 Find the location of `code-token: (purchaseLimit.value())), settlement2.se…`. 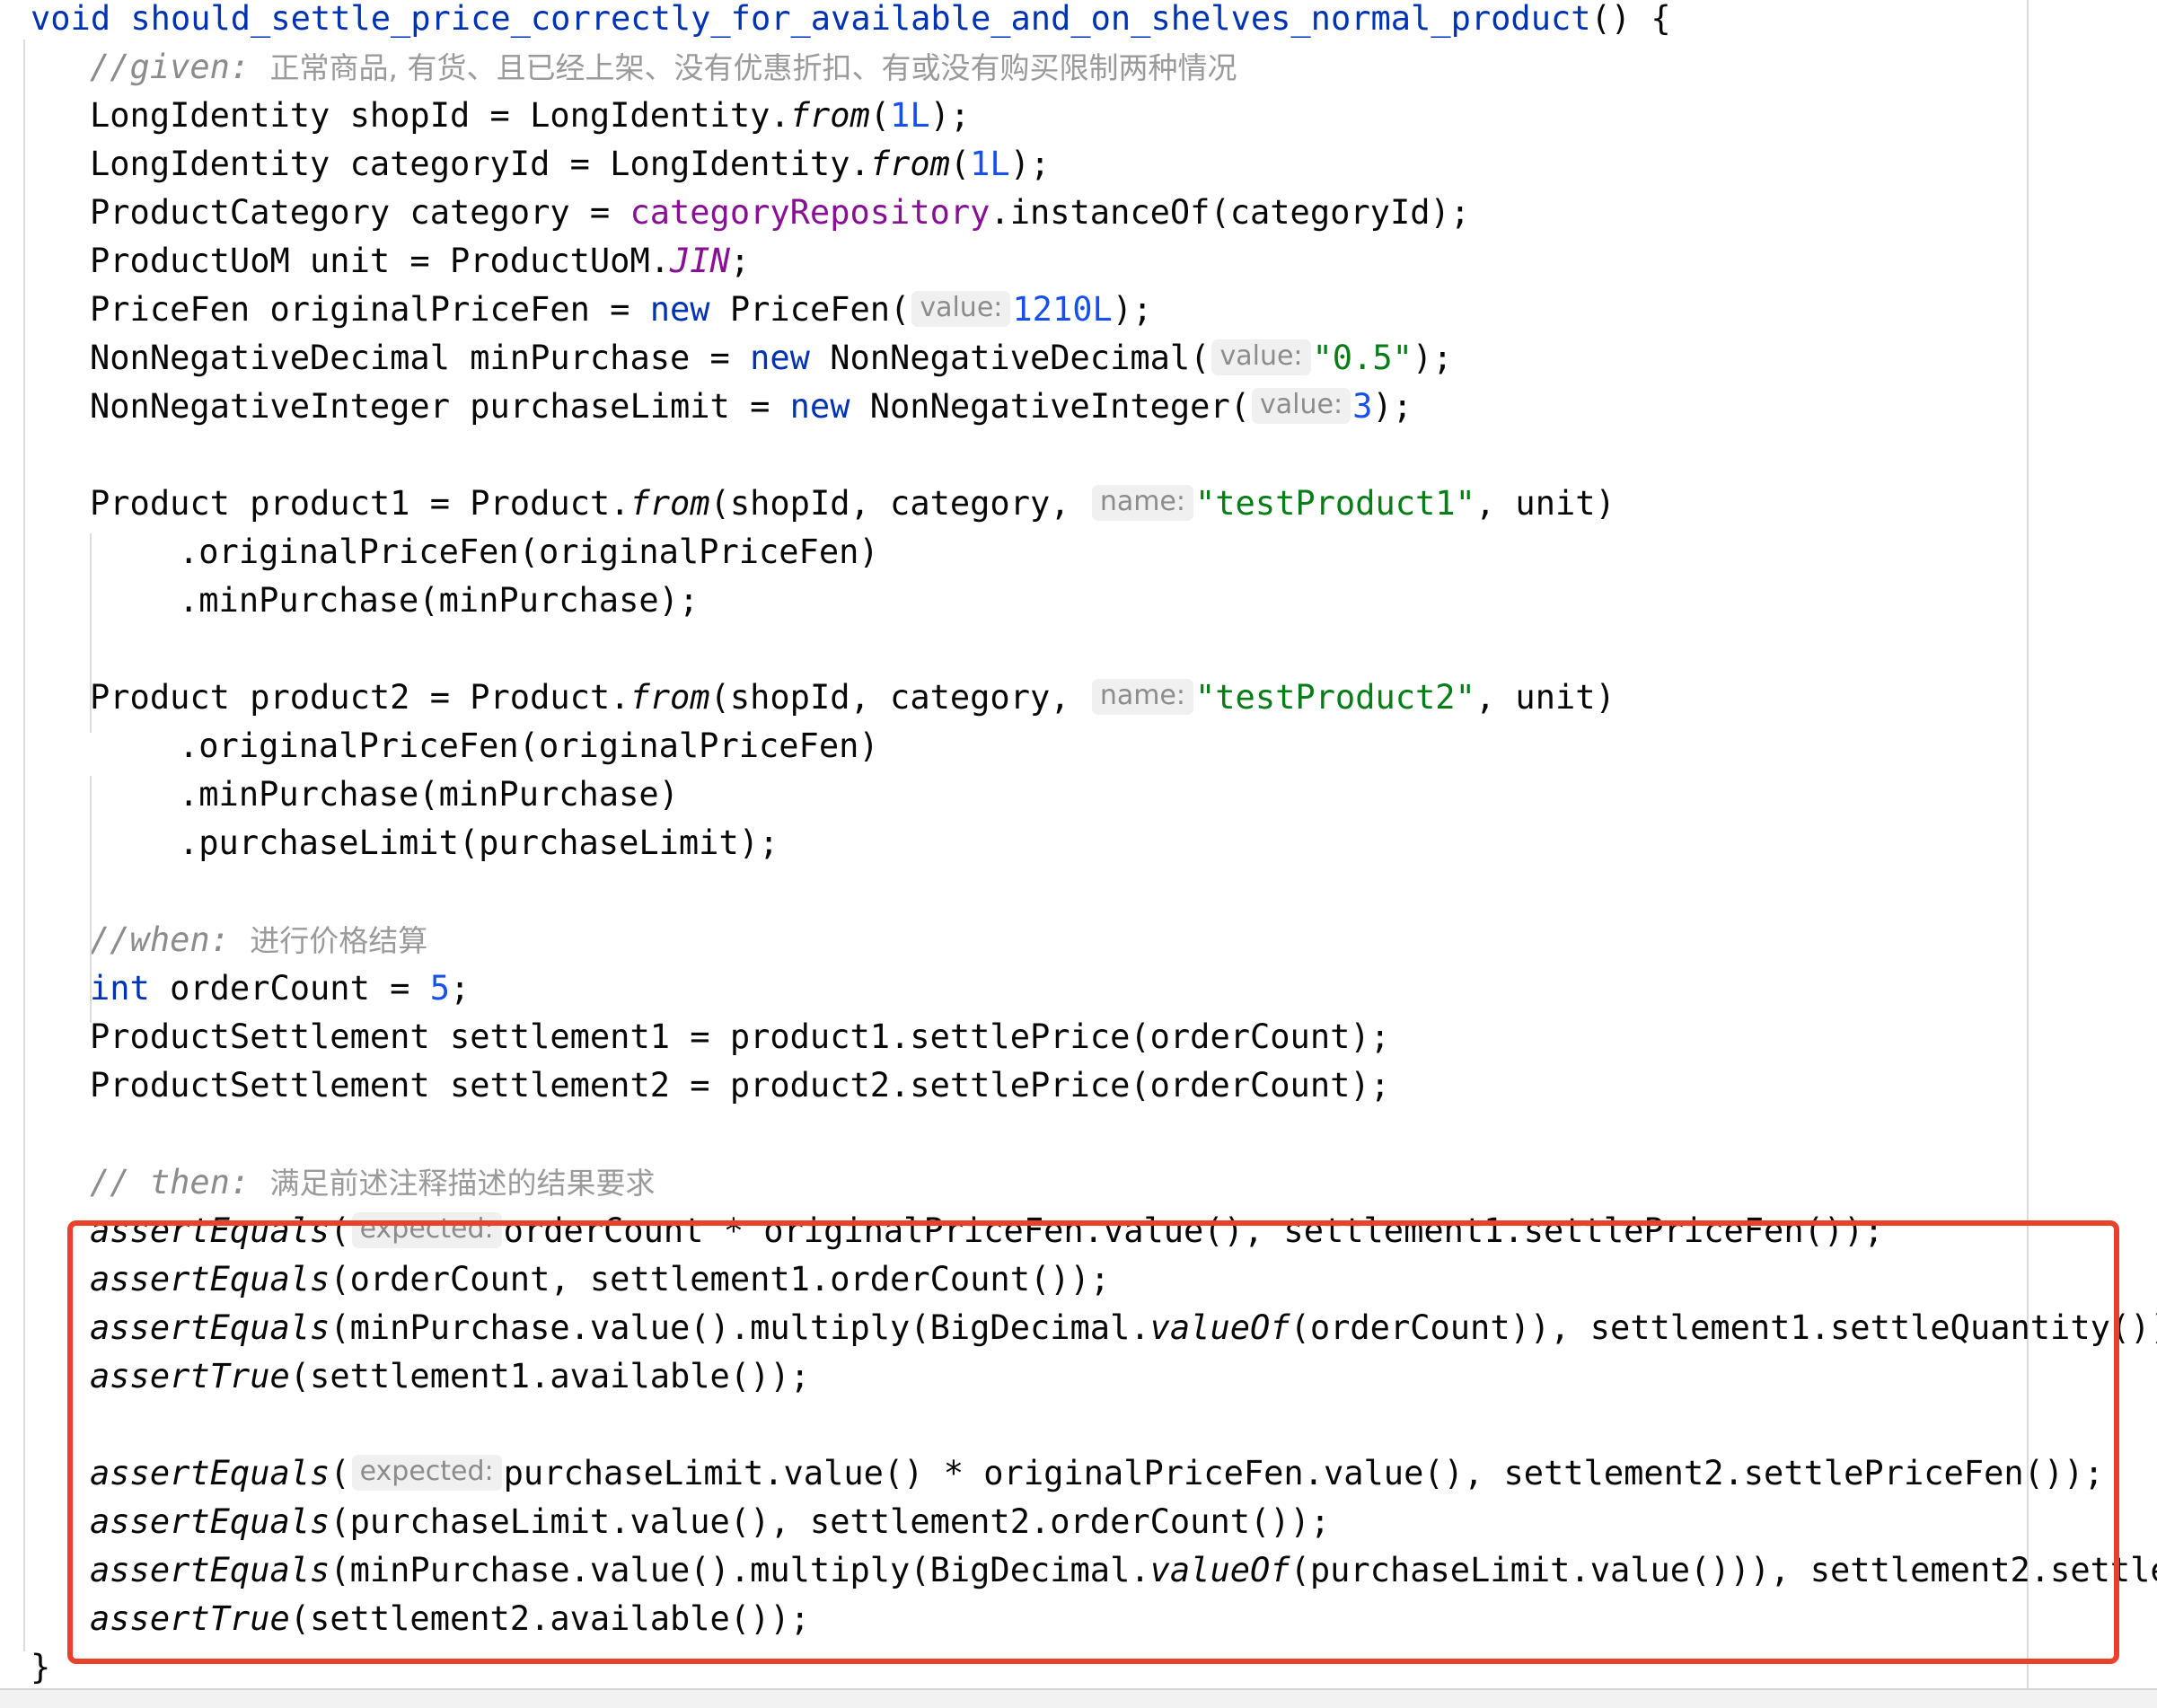

code-token: (purchaseLimit.value())), settlement2.se… is located at coordinates (1723, 1570).